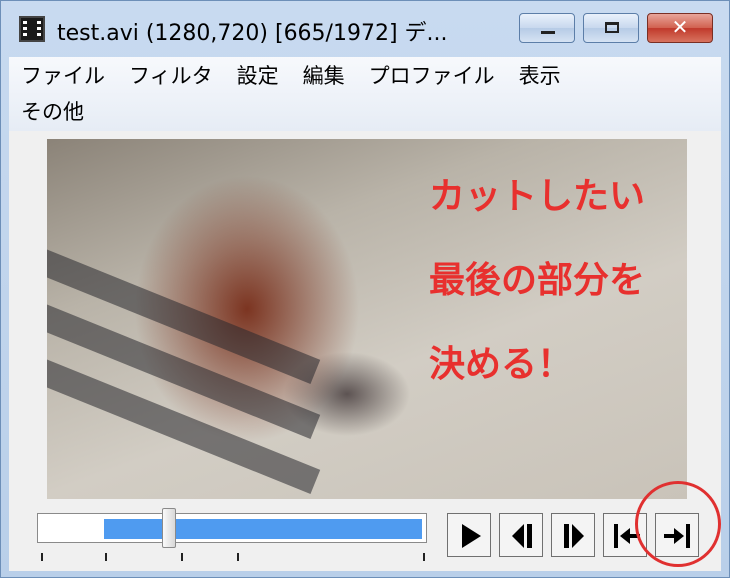 The width and height of the screenshot is (730, 578). Describe the element at coordinates (501, 364) in the screenshot. I see `overlay-text-line-3: 決める！` at that location.